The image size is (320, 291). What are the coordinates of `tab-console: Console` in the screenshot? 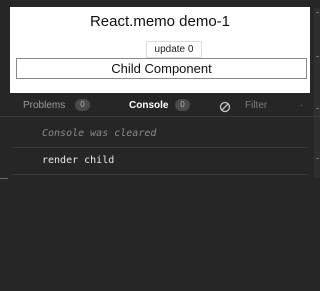 It's located at (148, 105).